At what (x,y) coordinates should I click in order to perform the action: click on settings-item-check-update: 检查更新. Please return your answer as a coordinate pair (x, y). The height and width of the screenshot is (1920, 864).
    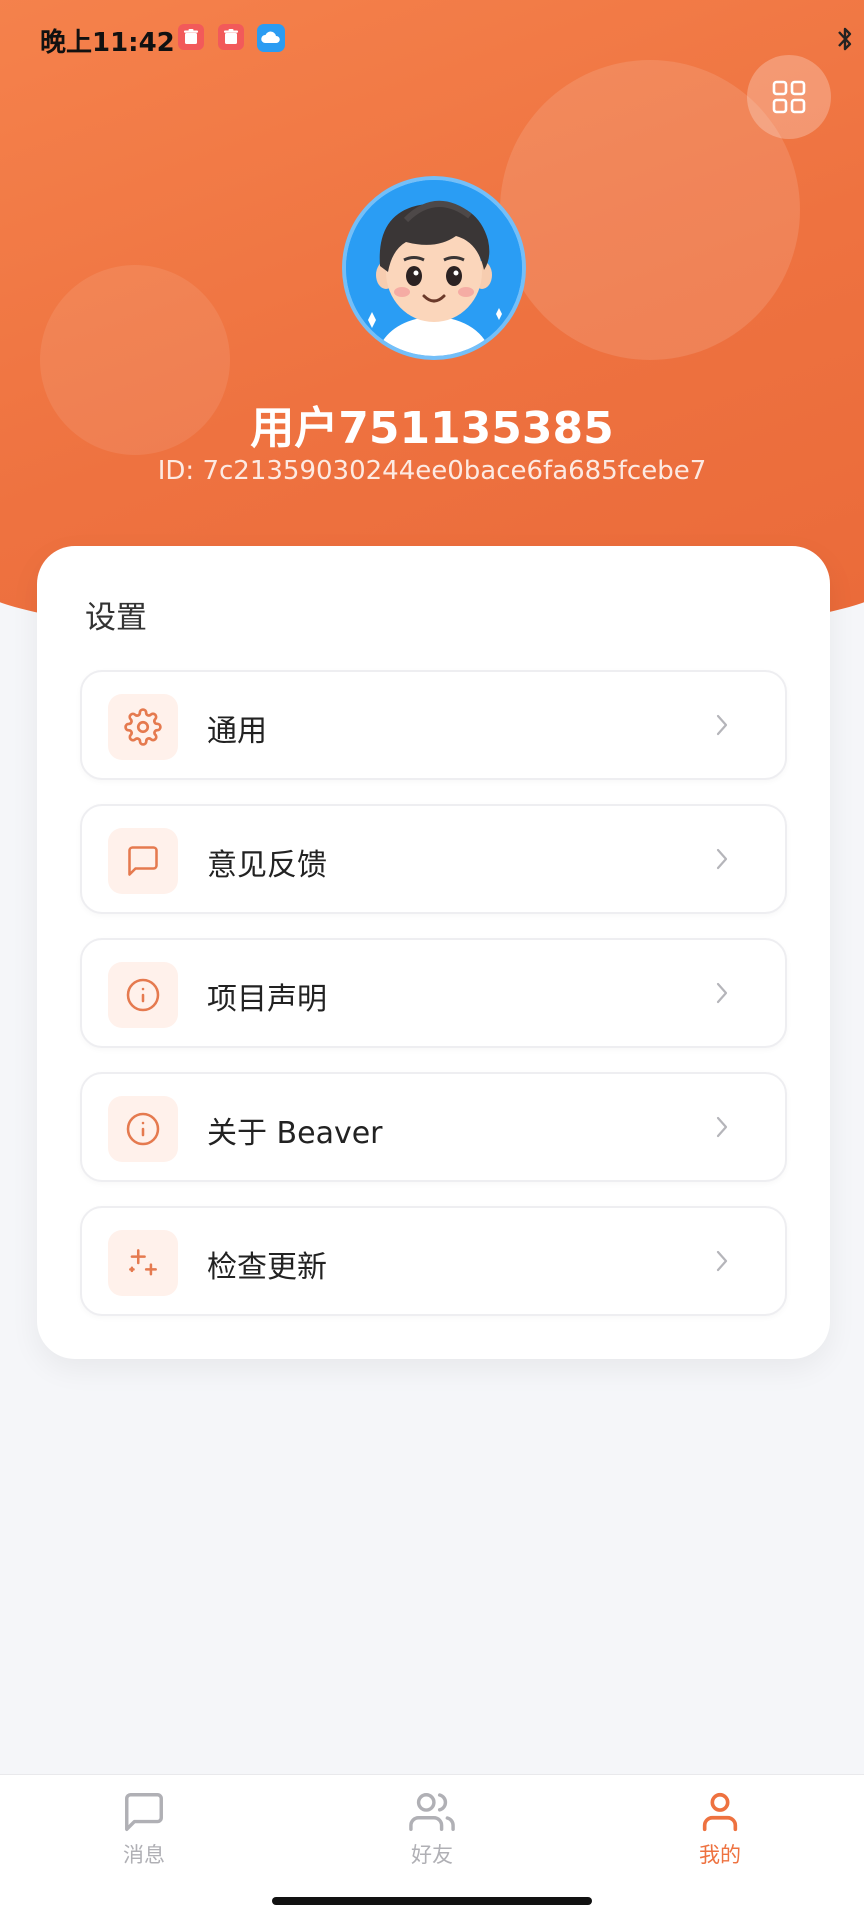
    Looking at the image, I should click on (433, 1261).